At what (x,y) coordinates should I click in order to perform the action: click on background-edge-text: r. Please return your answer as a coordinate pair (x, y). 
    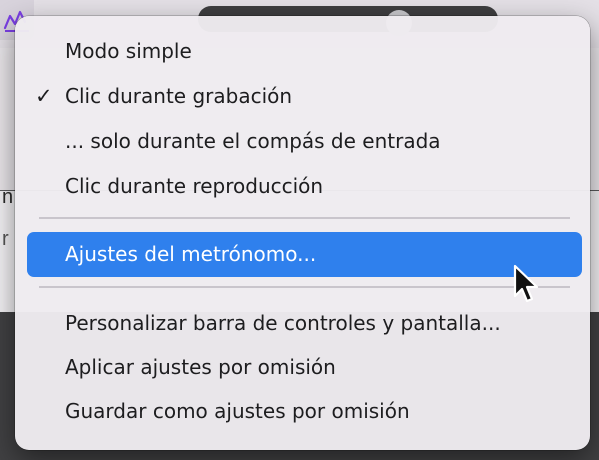
    Looking at the image, I should click on (5, 239).